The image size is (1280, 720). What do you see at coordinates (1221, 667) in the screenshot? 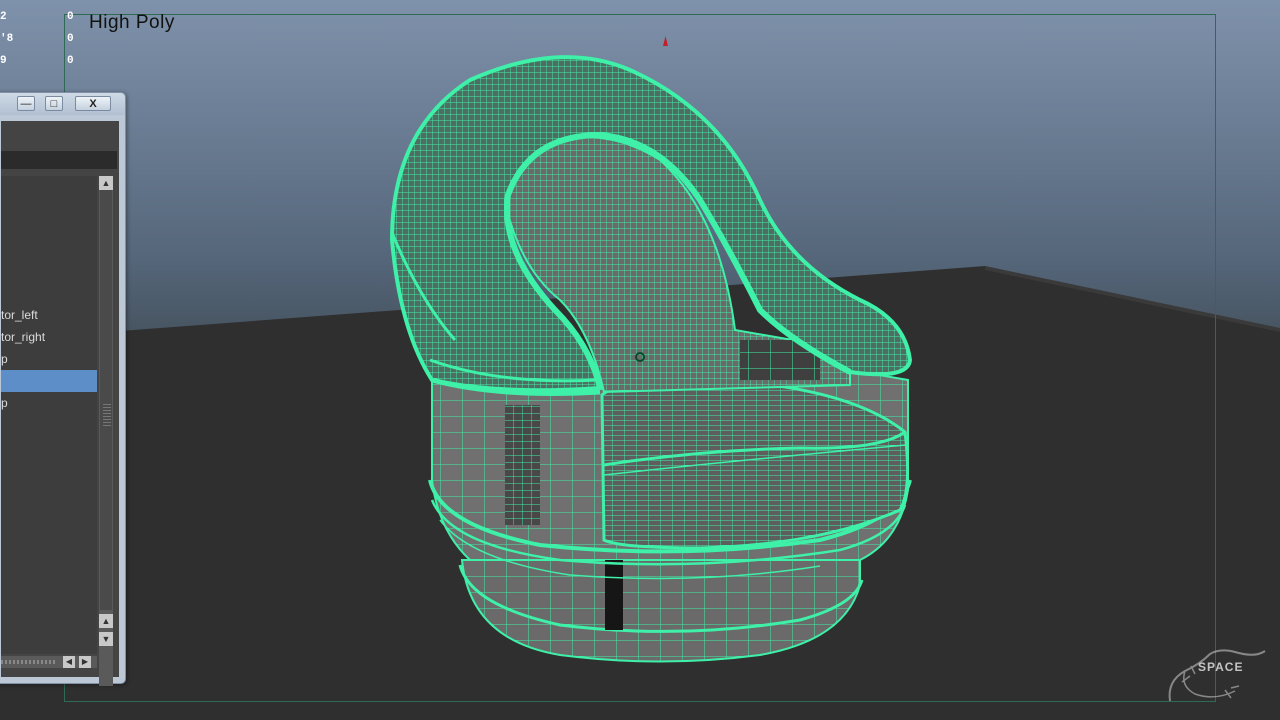
I see `watermark-text: SPACE` at bounding box center [1221, 667].